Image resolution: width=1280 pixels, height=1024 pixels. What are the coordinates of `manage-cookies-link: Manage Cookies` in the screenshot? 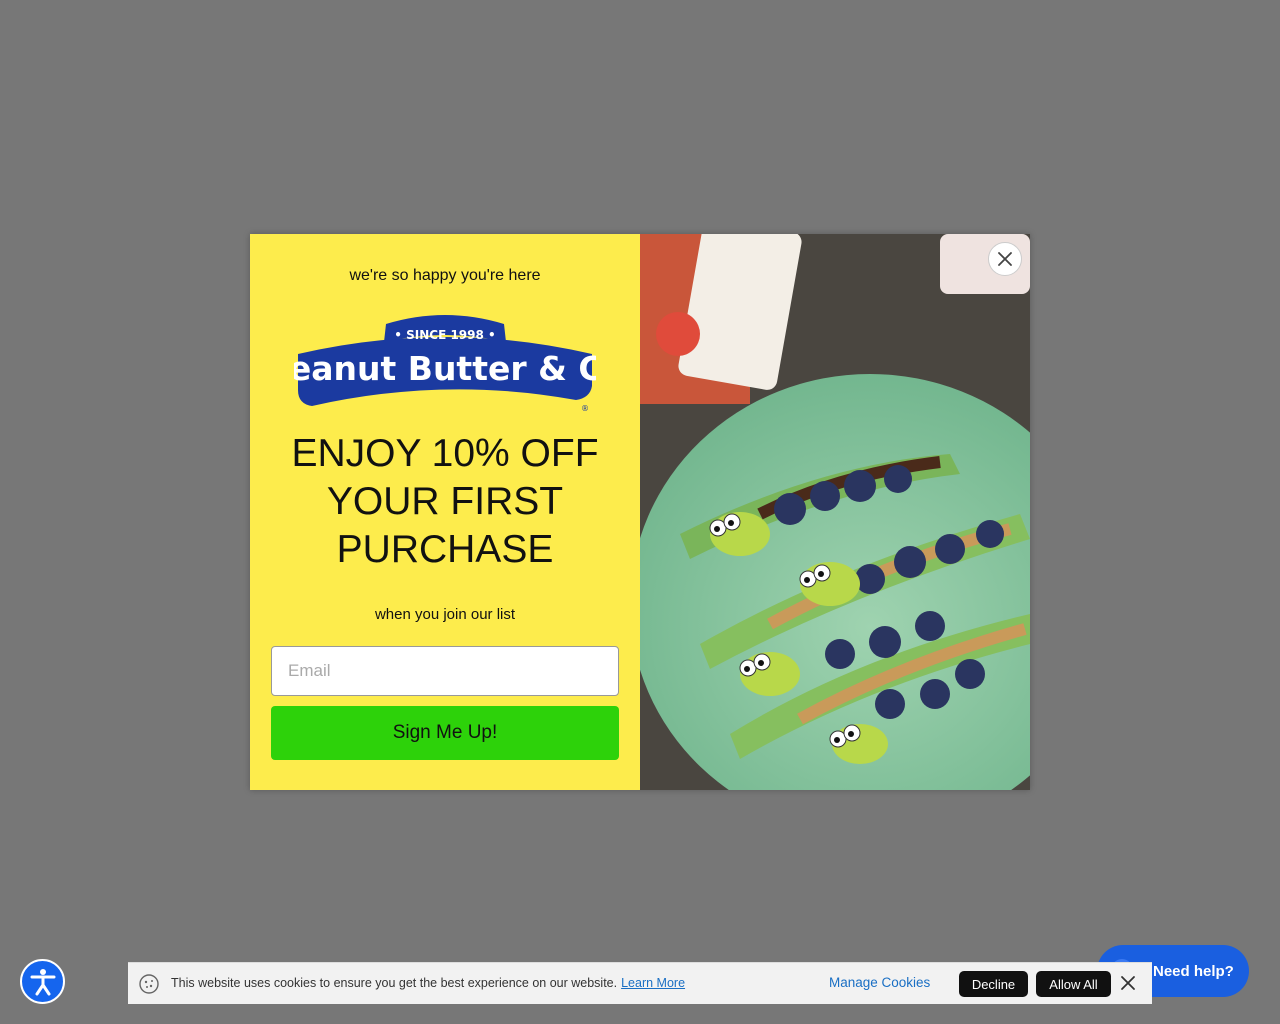 It's located at (879, 982).